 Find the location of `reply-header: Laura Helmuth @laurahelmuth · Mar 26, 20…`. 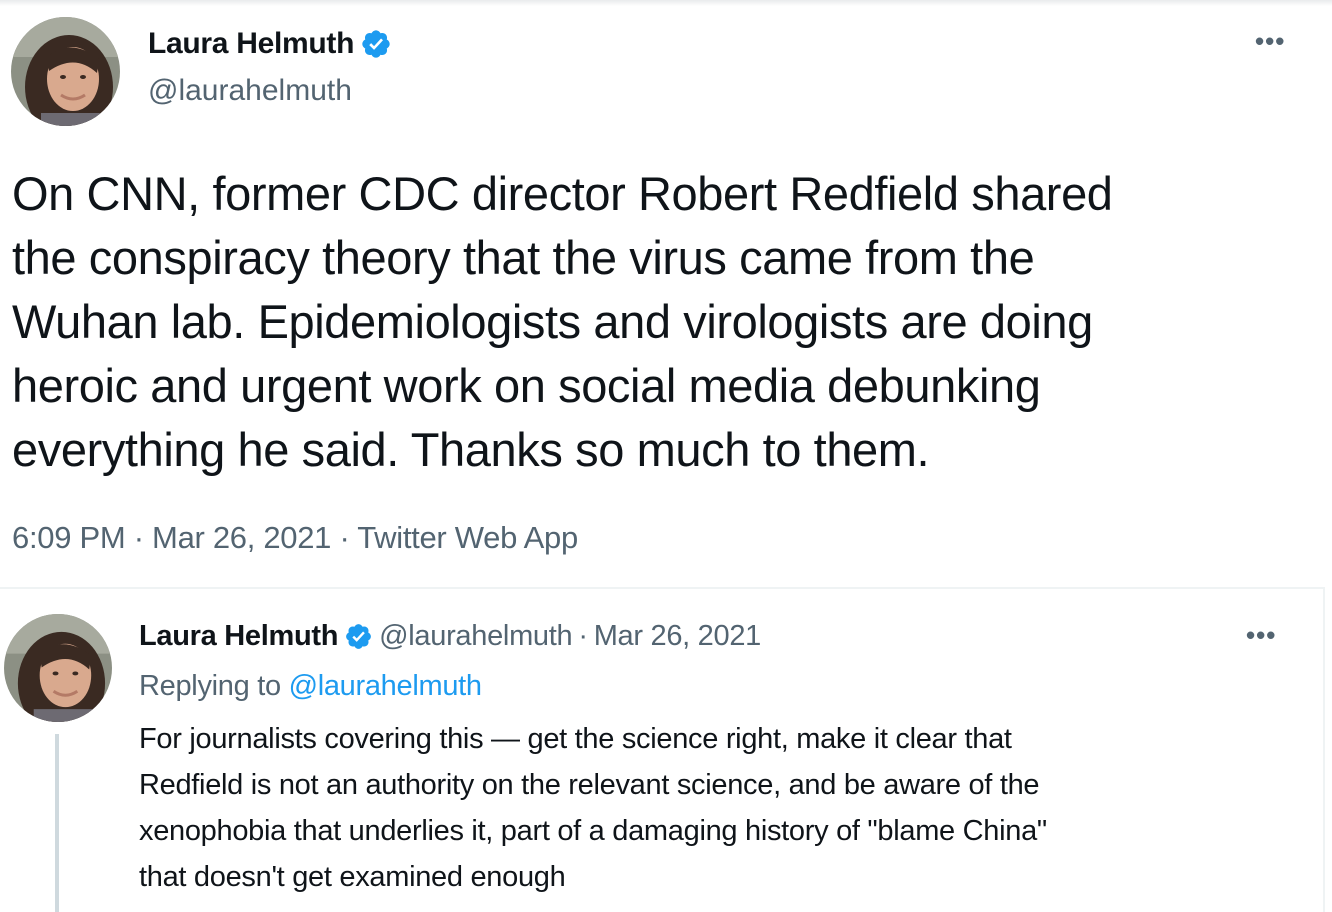

reply-header: Laura Helmuth @laurahelmuth · Mar 26, 20… is located at coordinates (450, 636).